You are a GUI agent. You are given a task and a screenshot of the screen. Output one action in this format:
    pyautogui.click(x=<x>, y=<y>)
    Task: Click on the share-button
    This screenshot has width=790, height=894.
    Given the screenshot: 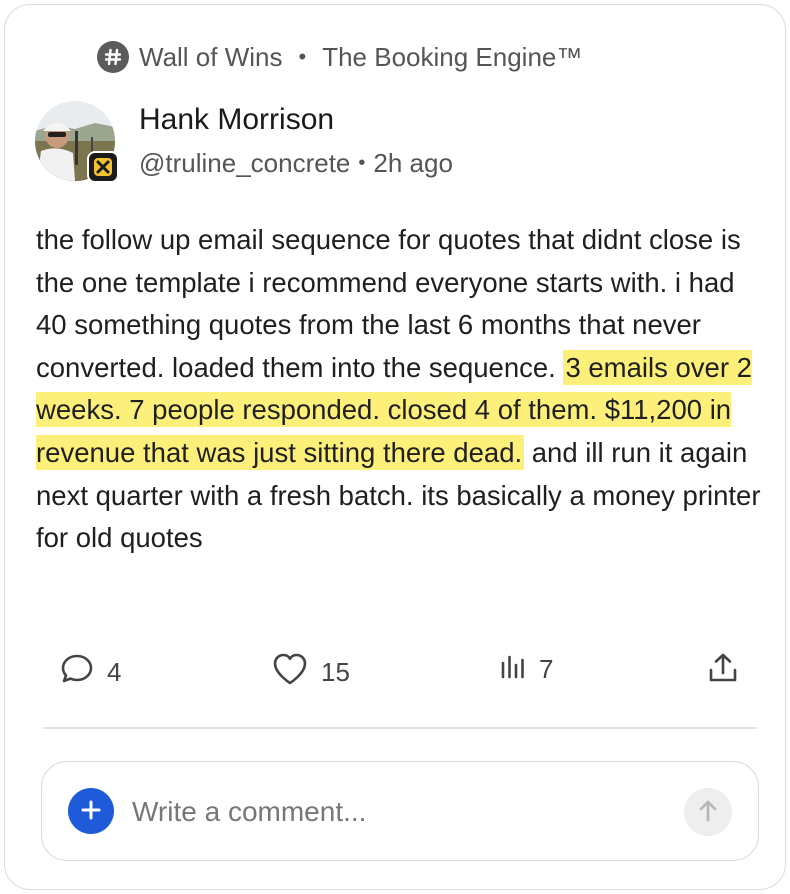 What is the action you would take?
    pyautogui.click(x=723, y=671)
    